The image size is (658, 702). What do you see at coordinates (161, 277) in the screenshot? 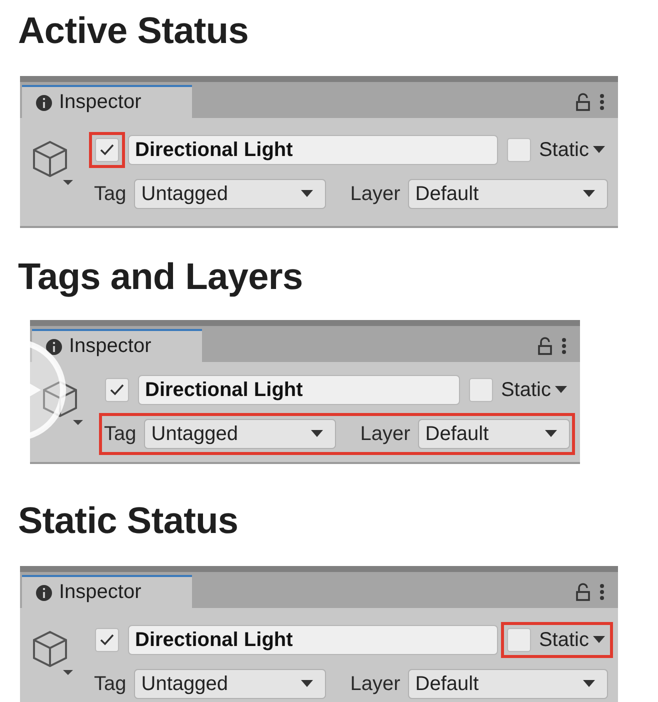
I see `section-heading: Tags and Layers` at bounding box center [161, 277].